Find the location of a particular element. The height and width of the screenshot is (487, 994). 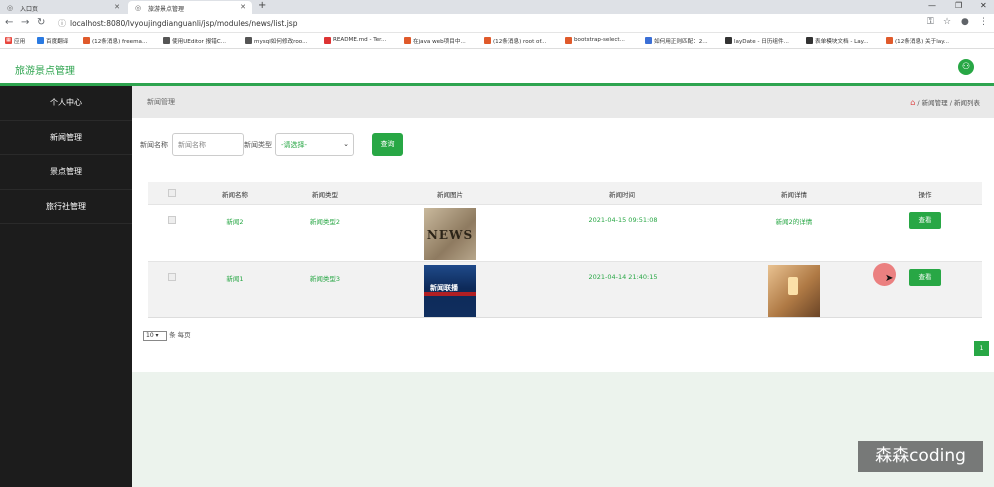

app-title: 旅游景点管理 is located at coordinates (45, 71).